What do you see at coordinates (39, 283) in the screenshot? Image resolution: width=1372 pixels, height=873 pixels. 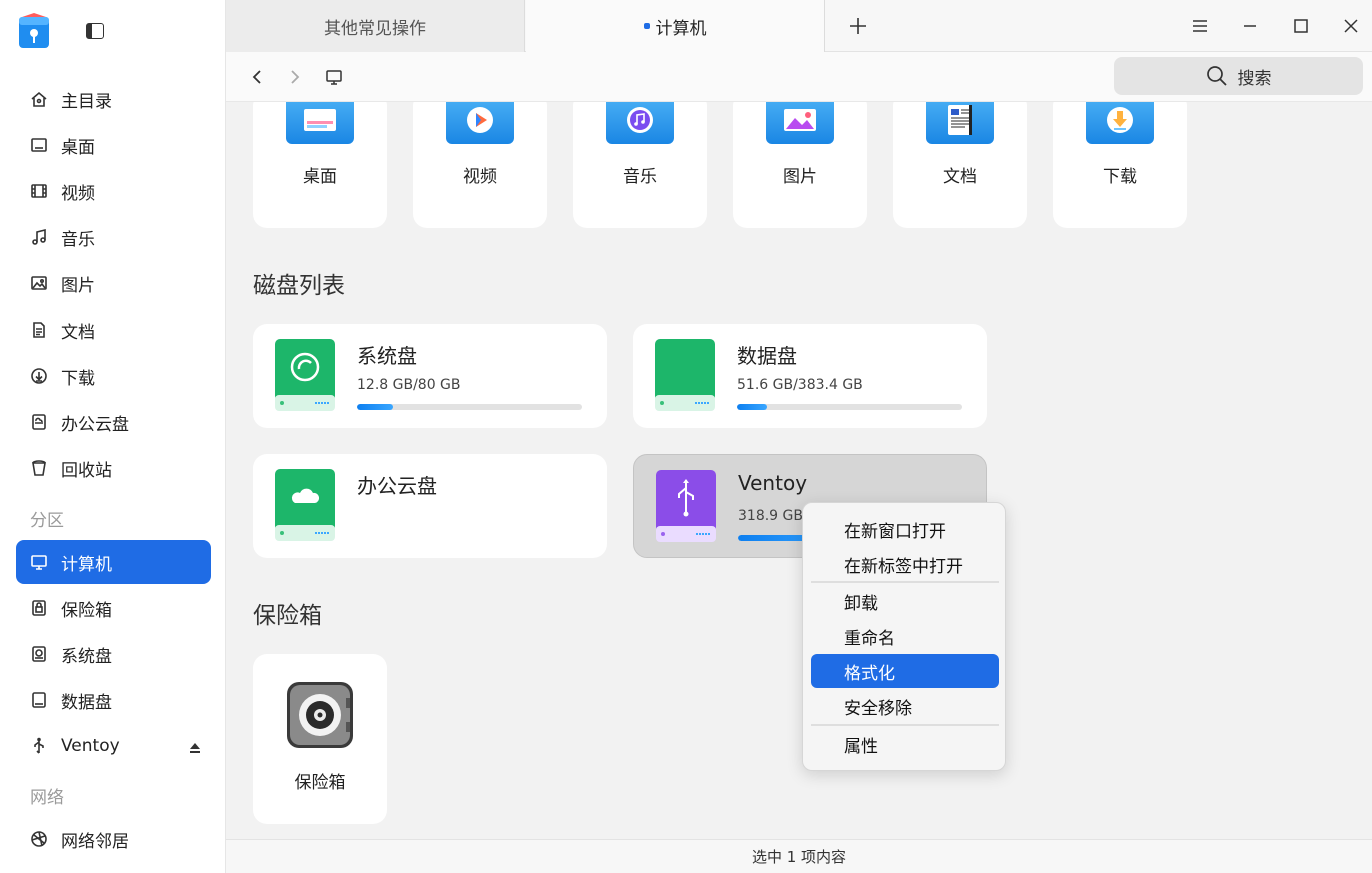 I see `image-icon` at bounding box center [39, 283].